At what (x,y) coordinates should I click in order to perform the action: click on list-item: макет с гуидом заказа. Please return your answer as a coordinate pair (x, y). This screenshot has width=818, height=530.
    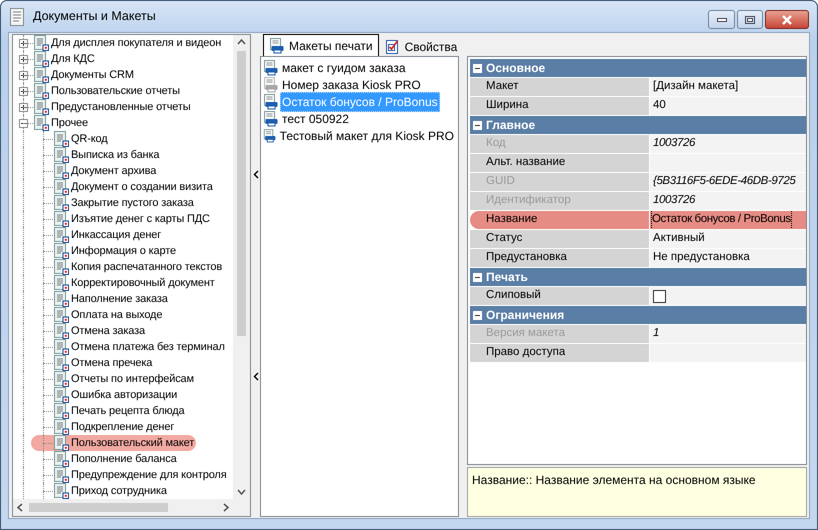
    Looking at the image, I should click on (344, 68).